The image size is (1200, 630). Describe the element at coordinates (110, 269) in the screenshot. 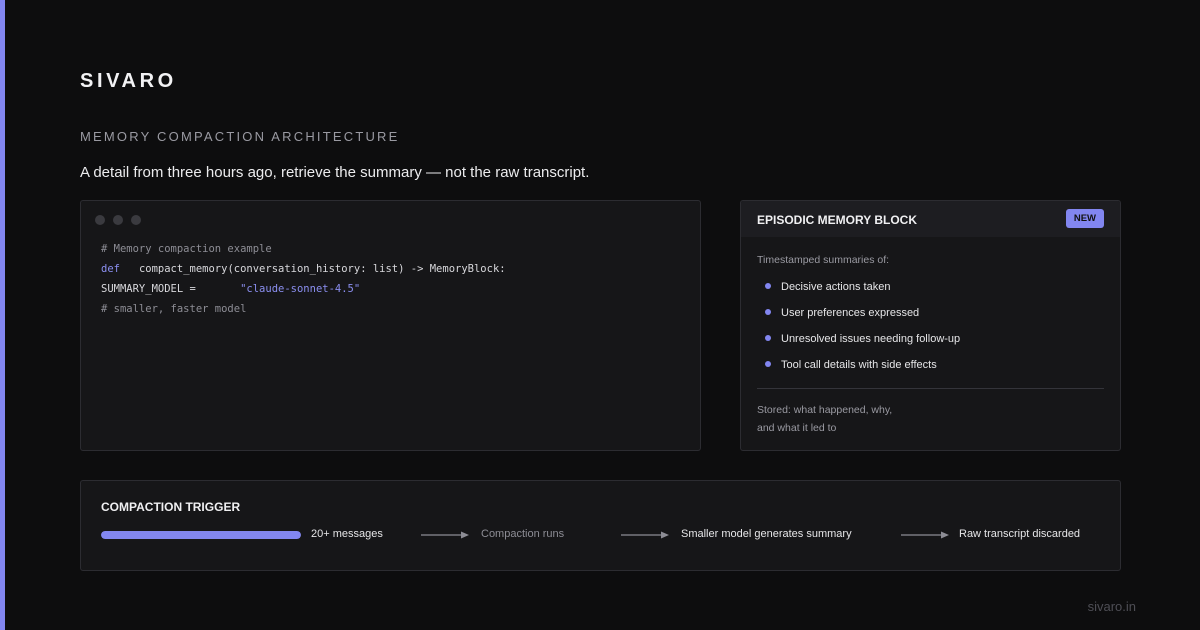

I see `code-keyword: def` at that location.